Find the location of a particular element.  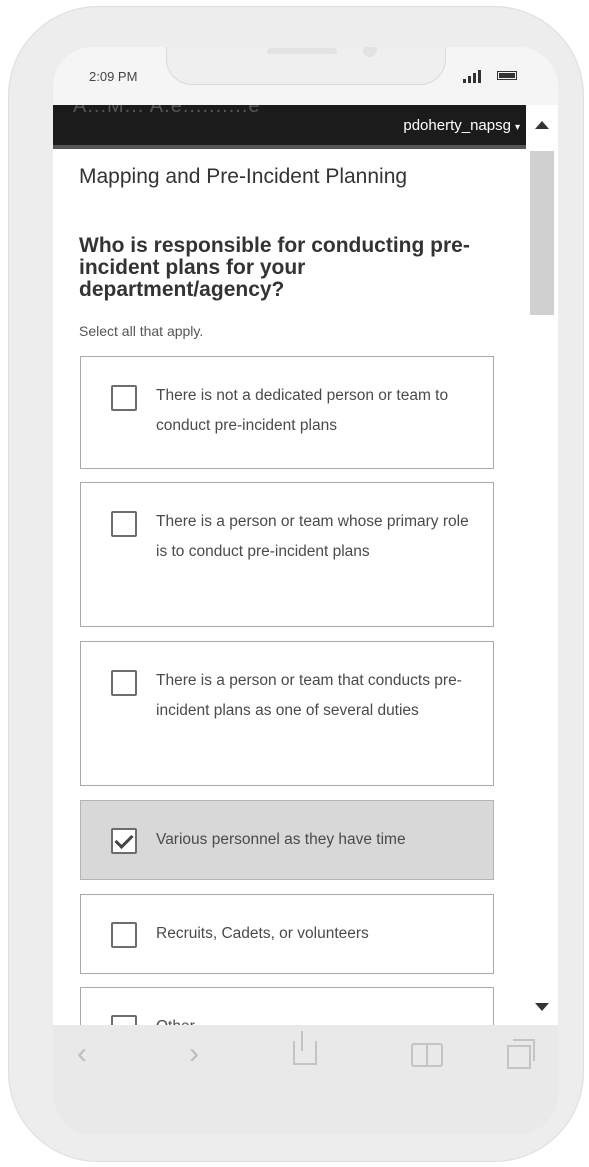

option-recruits-cadets-volunteers: Recruits, Cadets, or volunteers is located at coordinates (287, 934).